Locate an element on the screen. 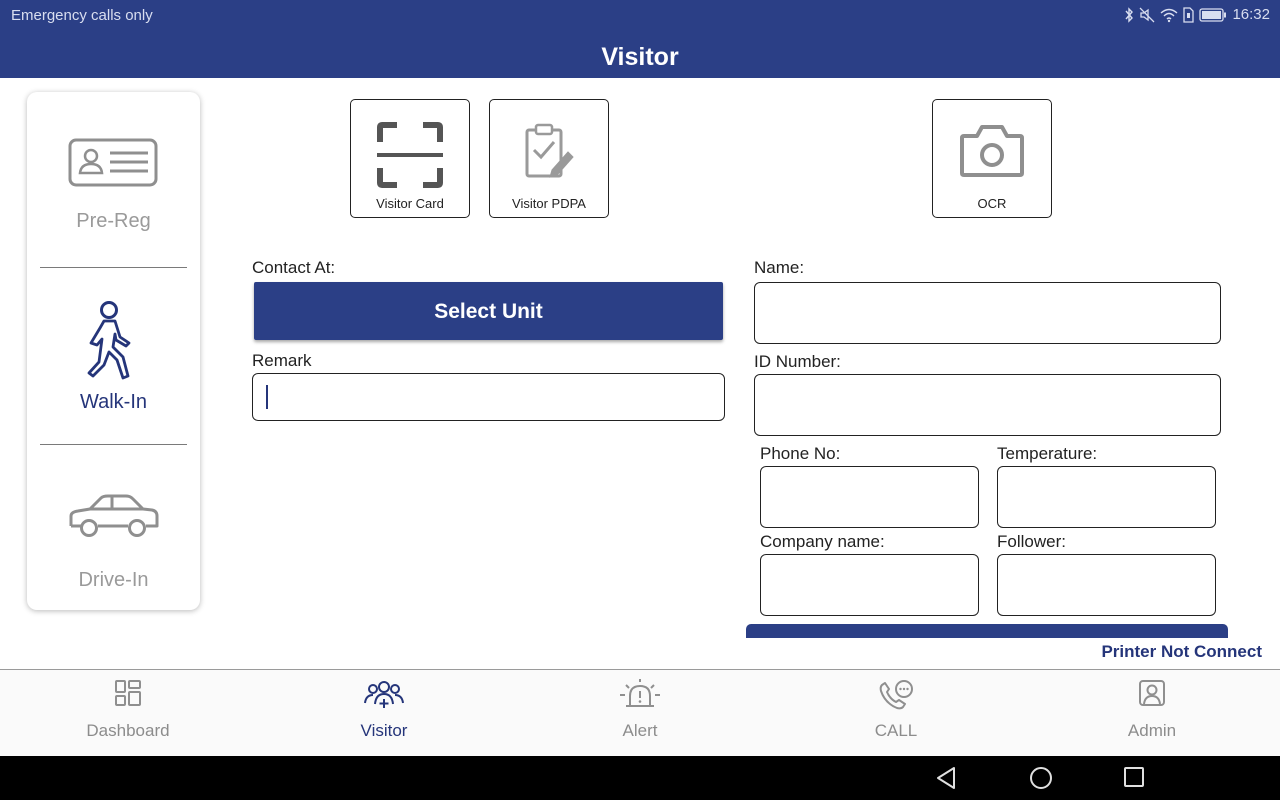 This screenshot has height=800, width=1280. visitor-pdpa-label: Visitor PDPA is located at coordinates (549, 203).